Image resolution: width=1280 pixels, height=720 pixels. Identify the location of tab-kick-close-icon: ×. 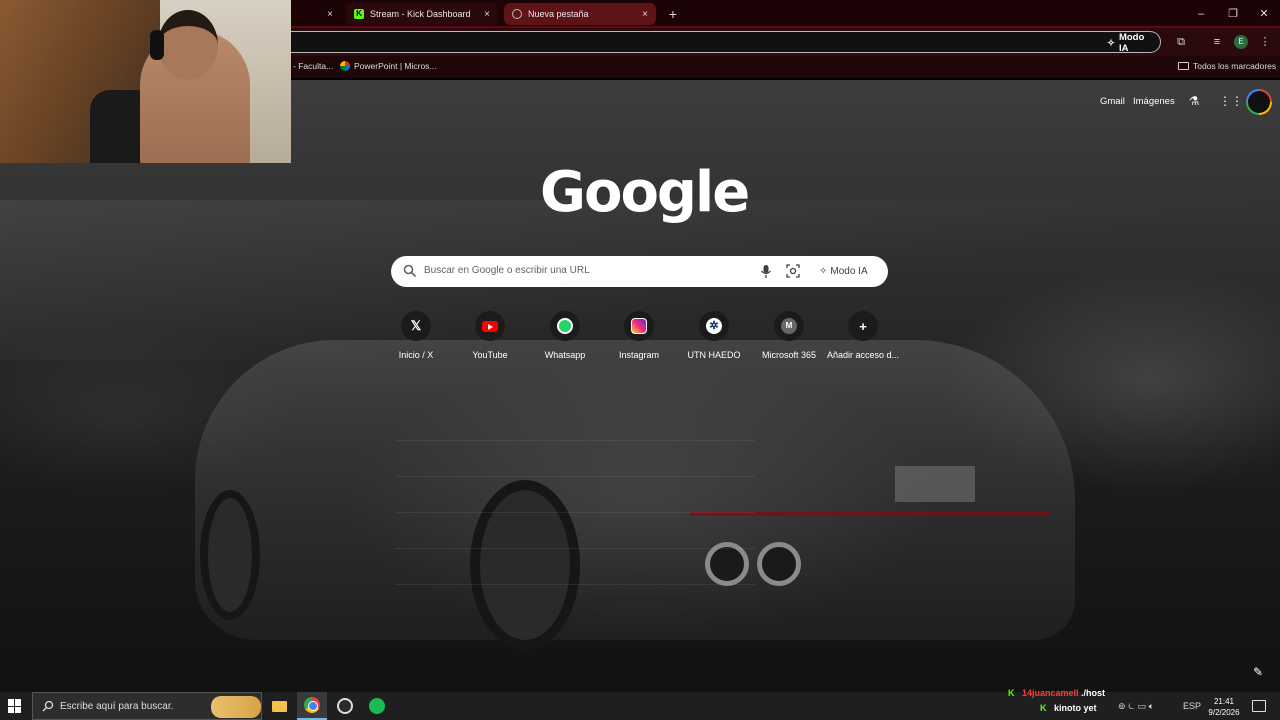
(487, 14).